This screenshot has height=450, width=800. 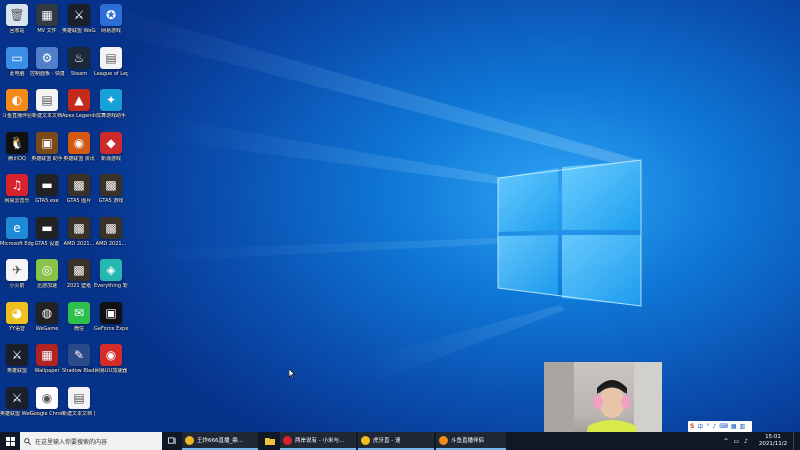 What do you see at coordinates (79, 61) in the screenshot?
I see `desktop-icon: ♨ Steam` at bounding box center [79, 61].